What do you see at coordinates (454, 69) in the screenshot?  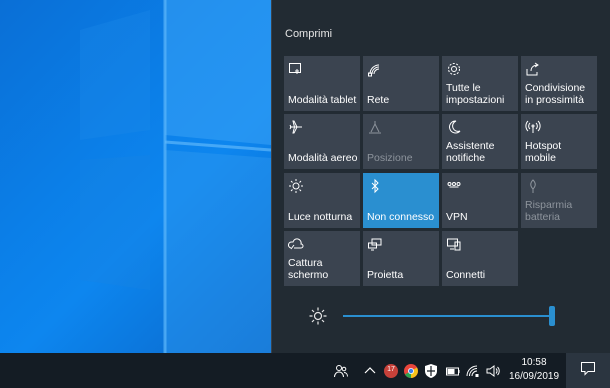 I see `settings-gear-icon` at bounding box center [454, 69].